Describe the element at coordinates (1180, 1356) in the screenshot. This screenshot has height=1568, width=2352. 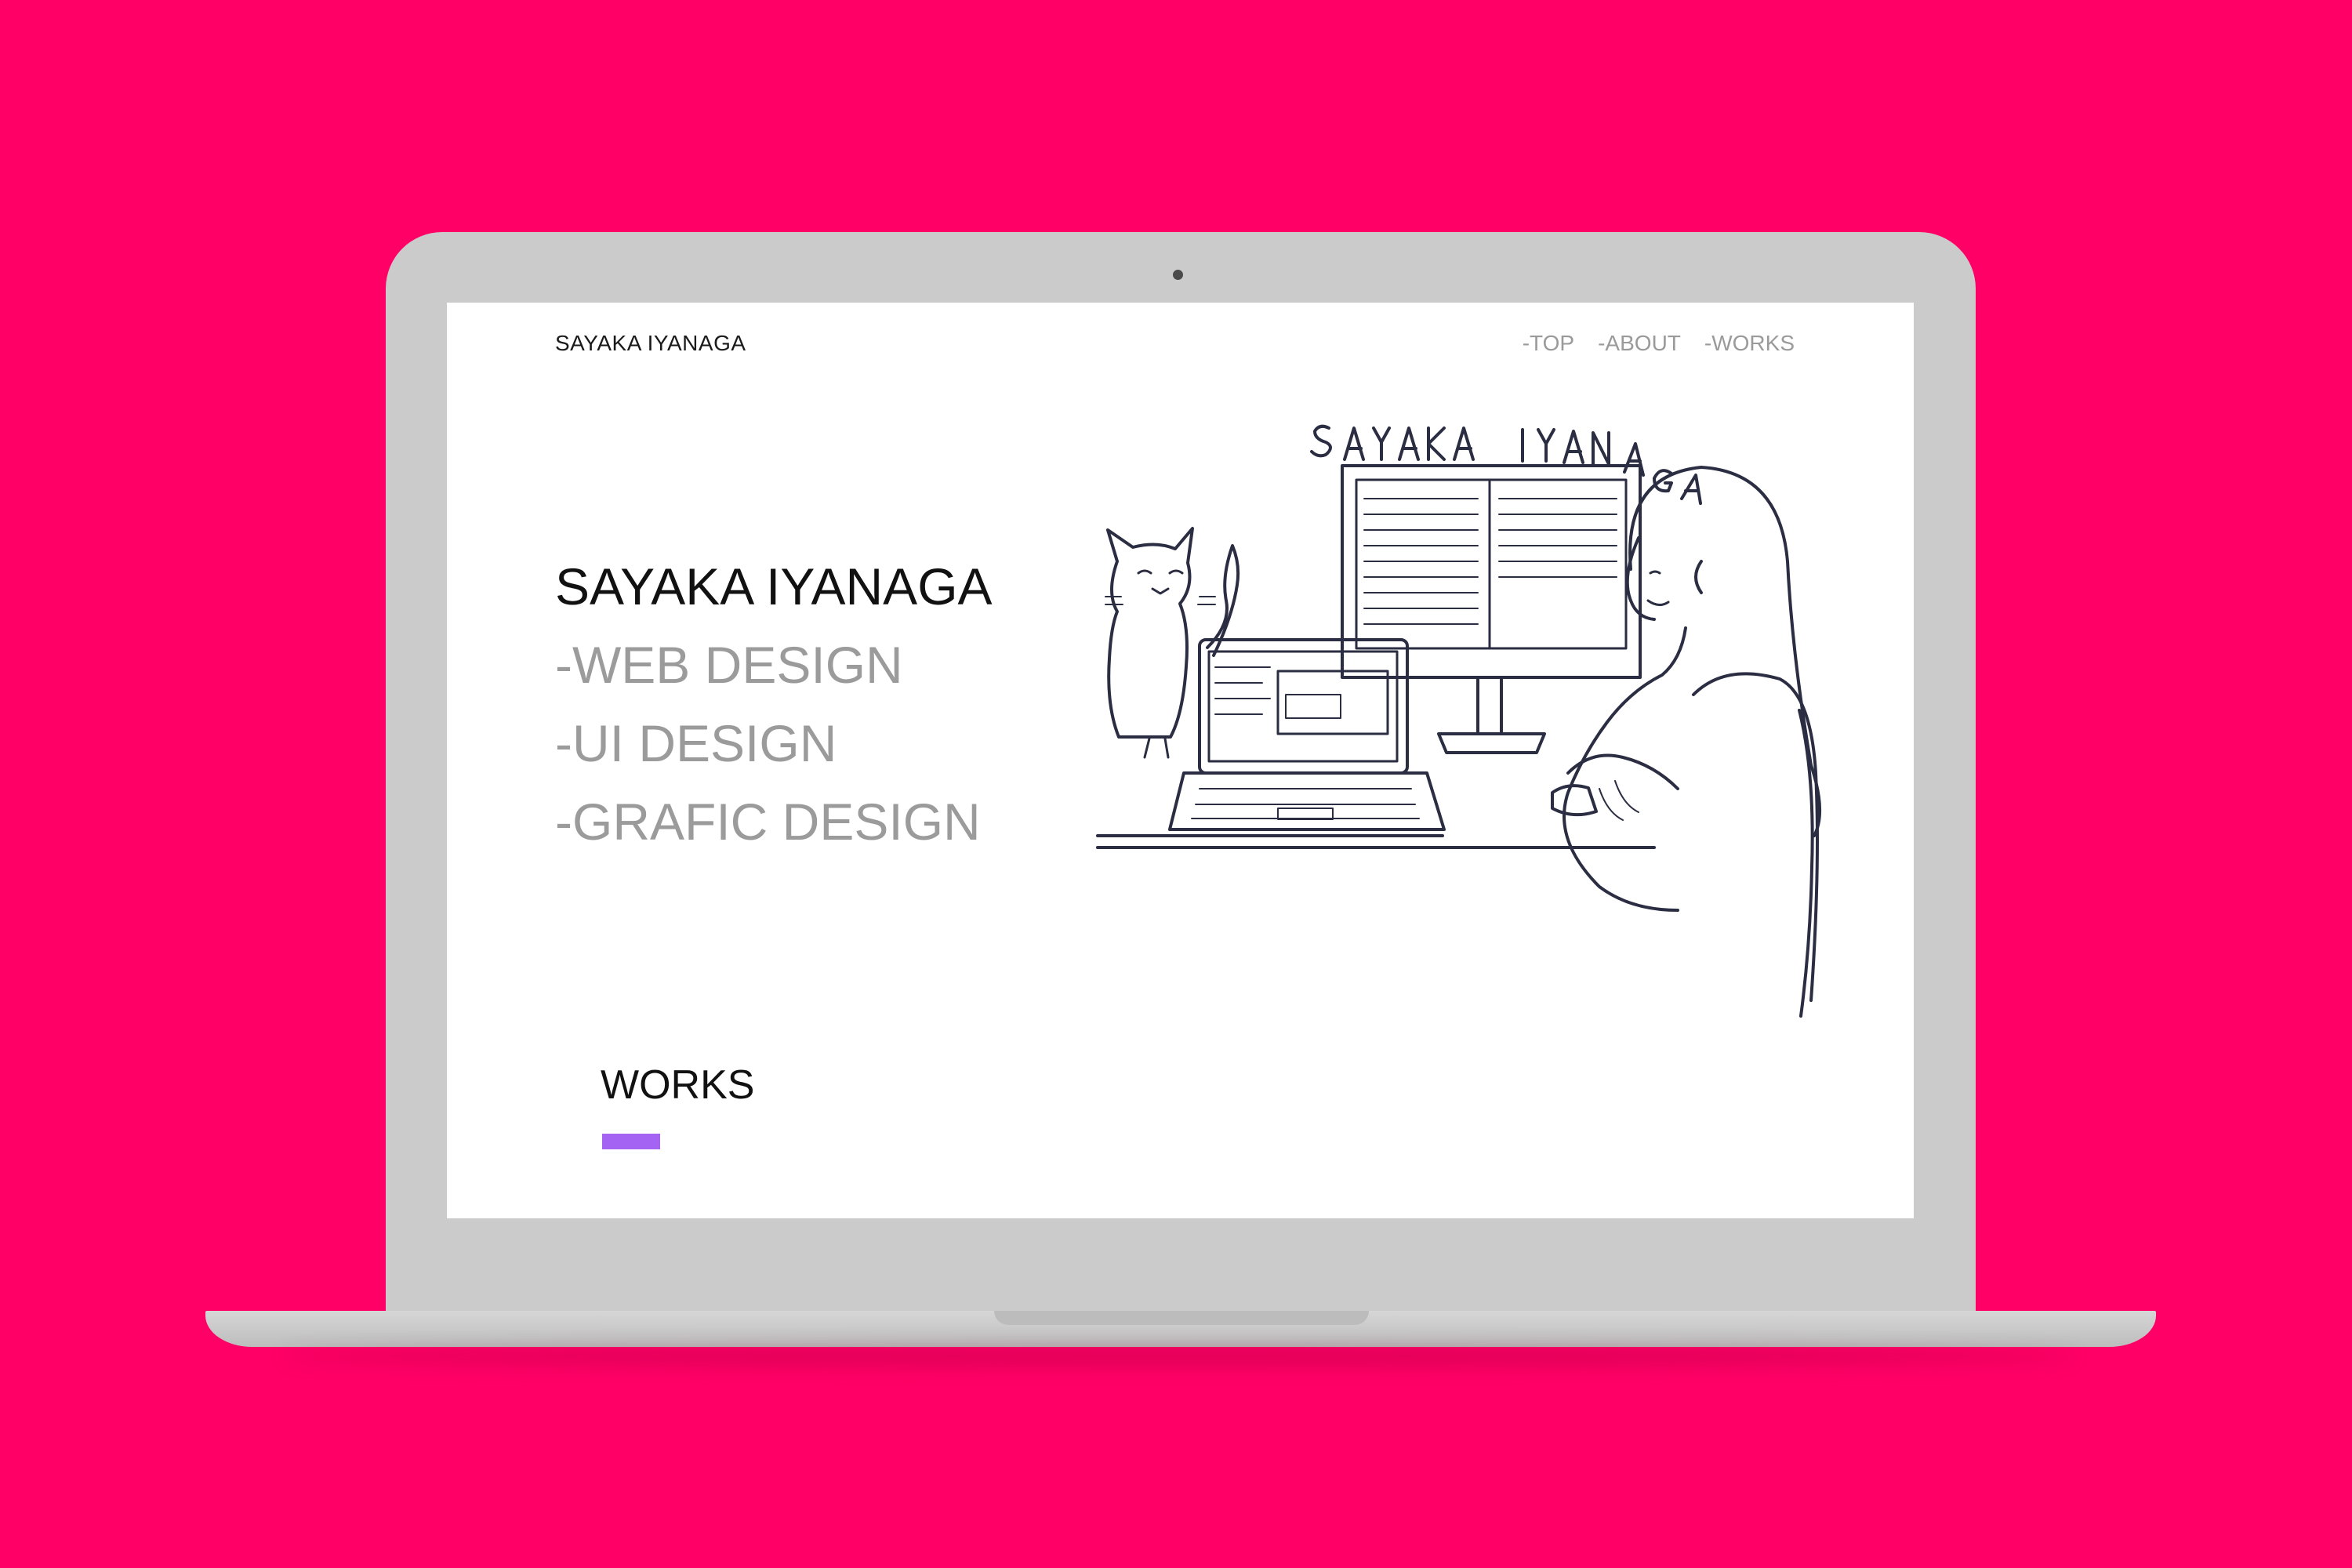
I see `laptop-shadow` at that location.